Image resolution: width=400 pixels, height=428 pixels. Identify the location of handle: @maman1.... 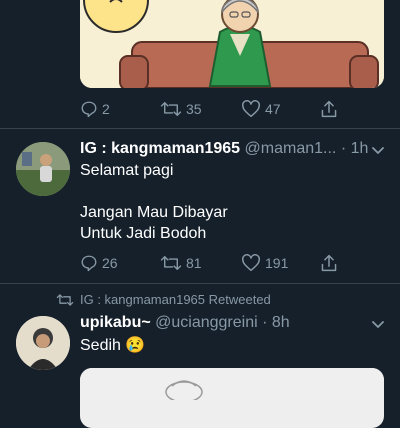
(291, 148).